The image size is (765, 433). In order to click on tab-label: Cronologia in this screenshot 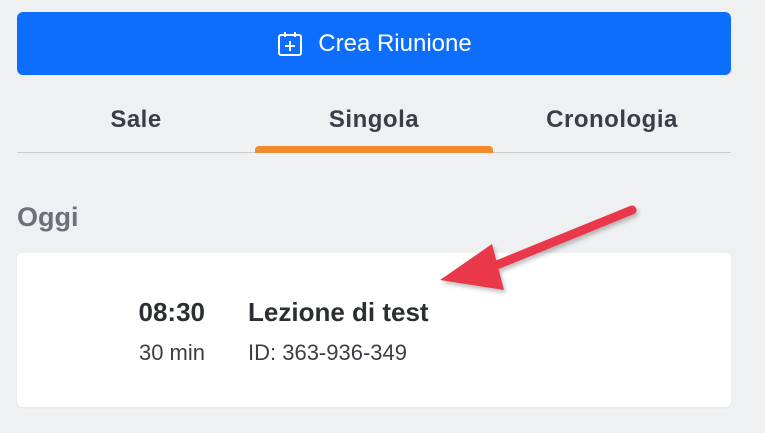, I will do `click(612, 119)`.